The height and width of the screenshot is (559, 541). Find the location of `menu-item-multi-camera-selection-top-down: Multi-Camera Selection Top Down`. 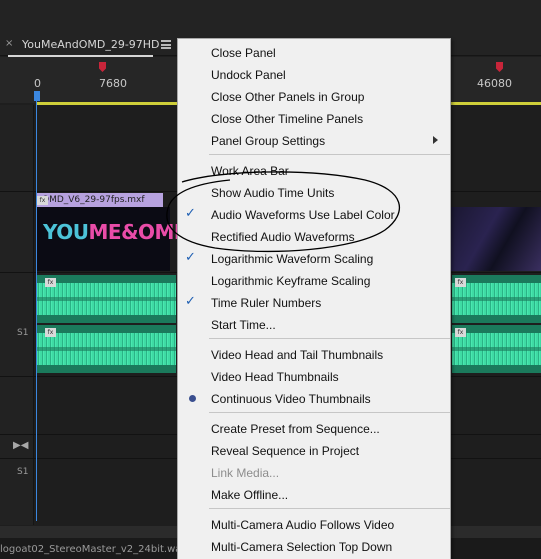

menu-item-multi-camera-selection-top-down: Multi-Camera Selection Top Down is located at coordinates (314, 546).